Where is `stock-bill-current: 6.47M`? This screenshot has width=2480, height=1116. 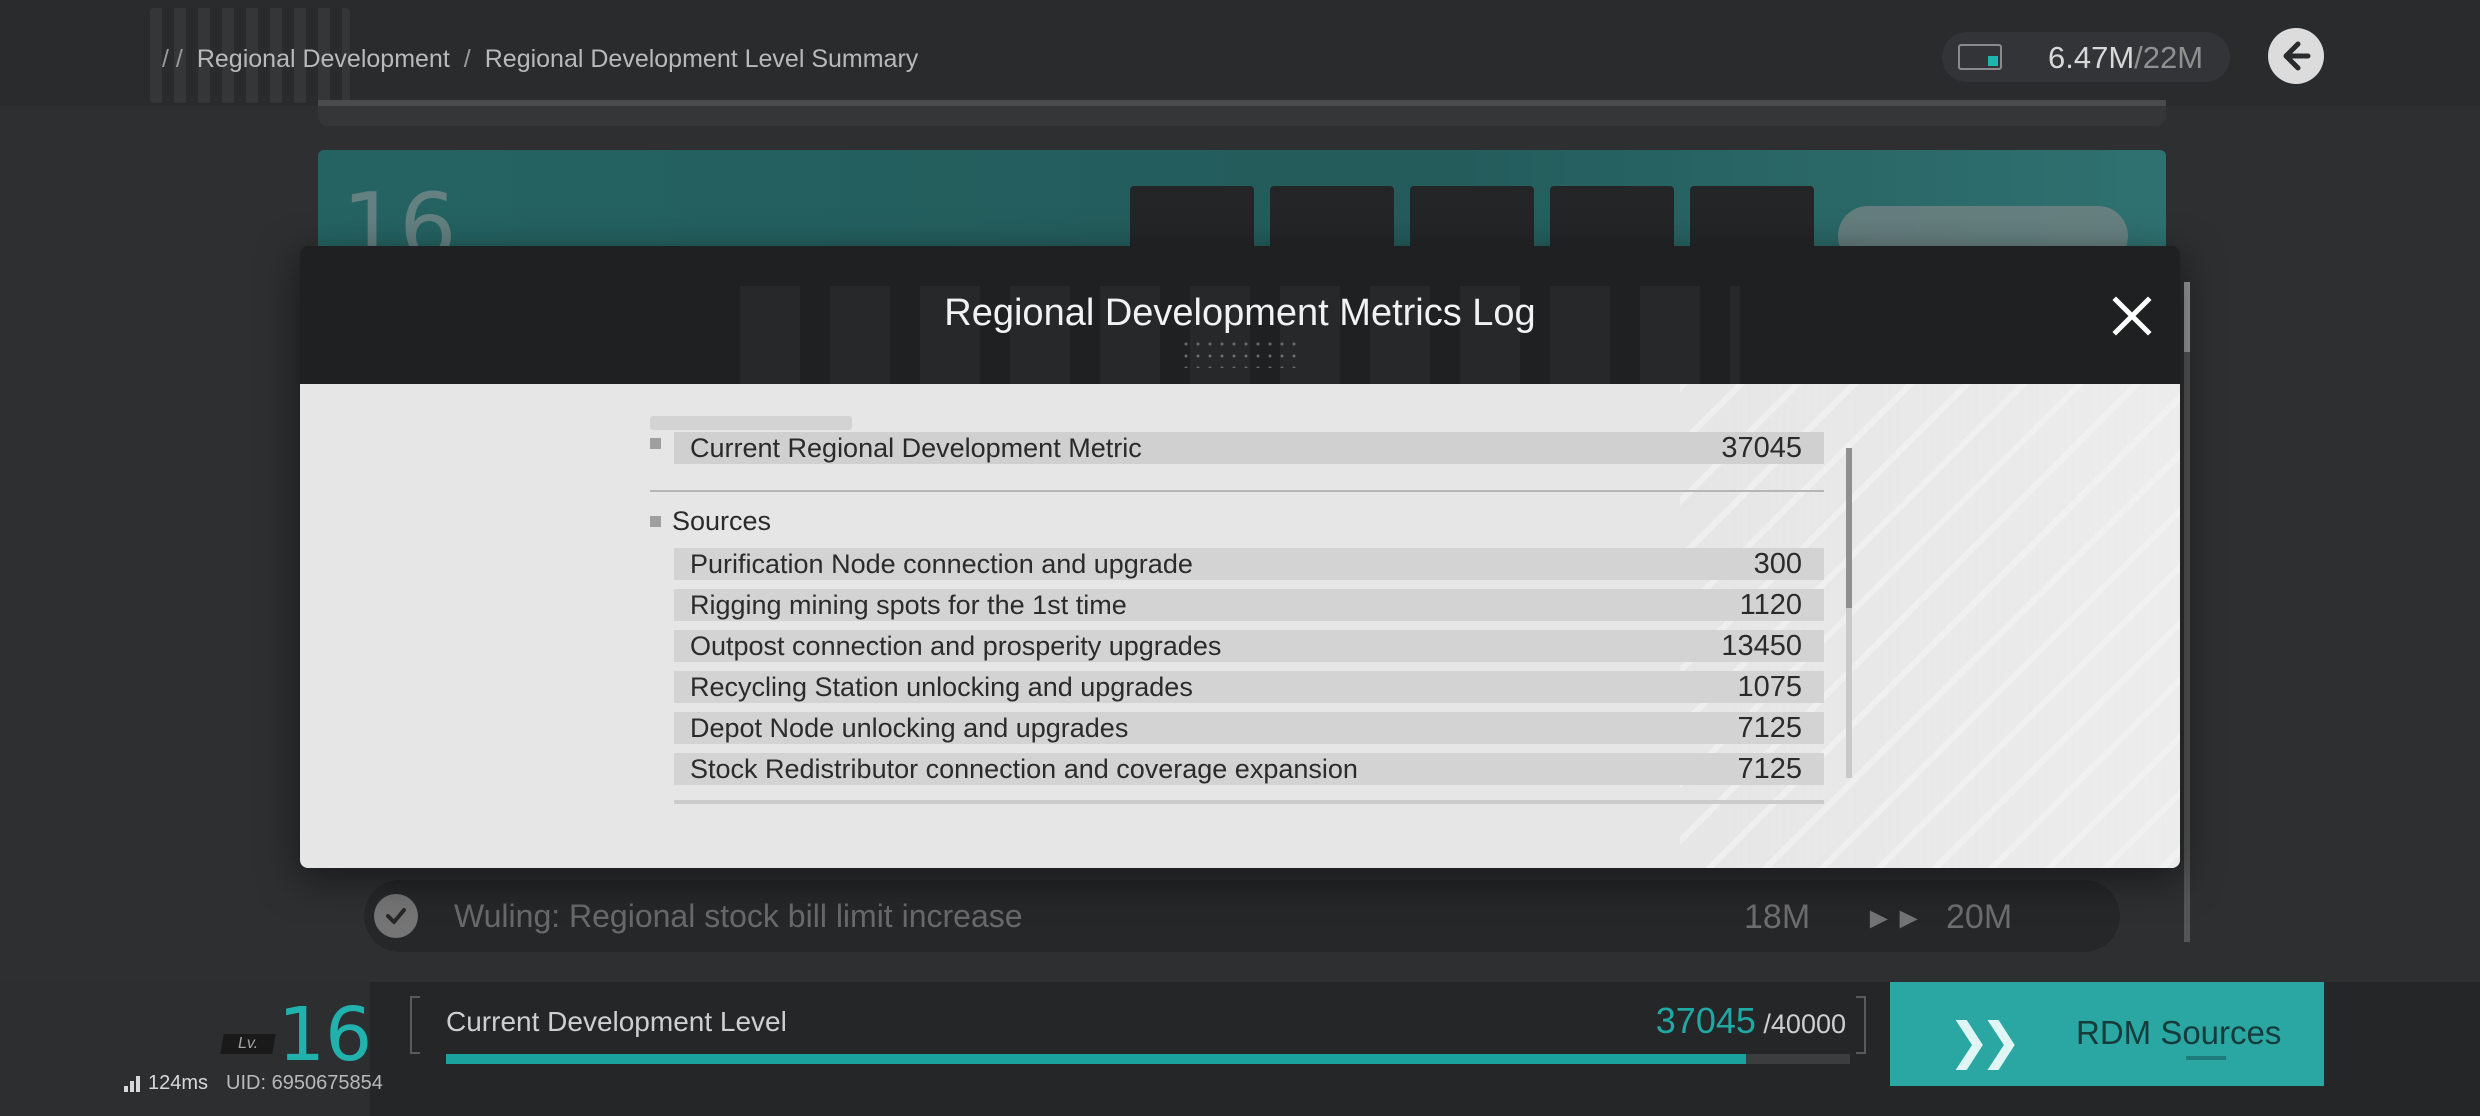 stock-bill-current: 6.47M is located at coordinates (2091, 57).